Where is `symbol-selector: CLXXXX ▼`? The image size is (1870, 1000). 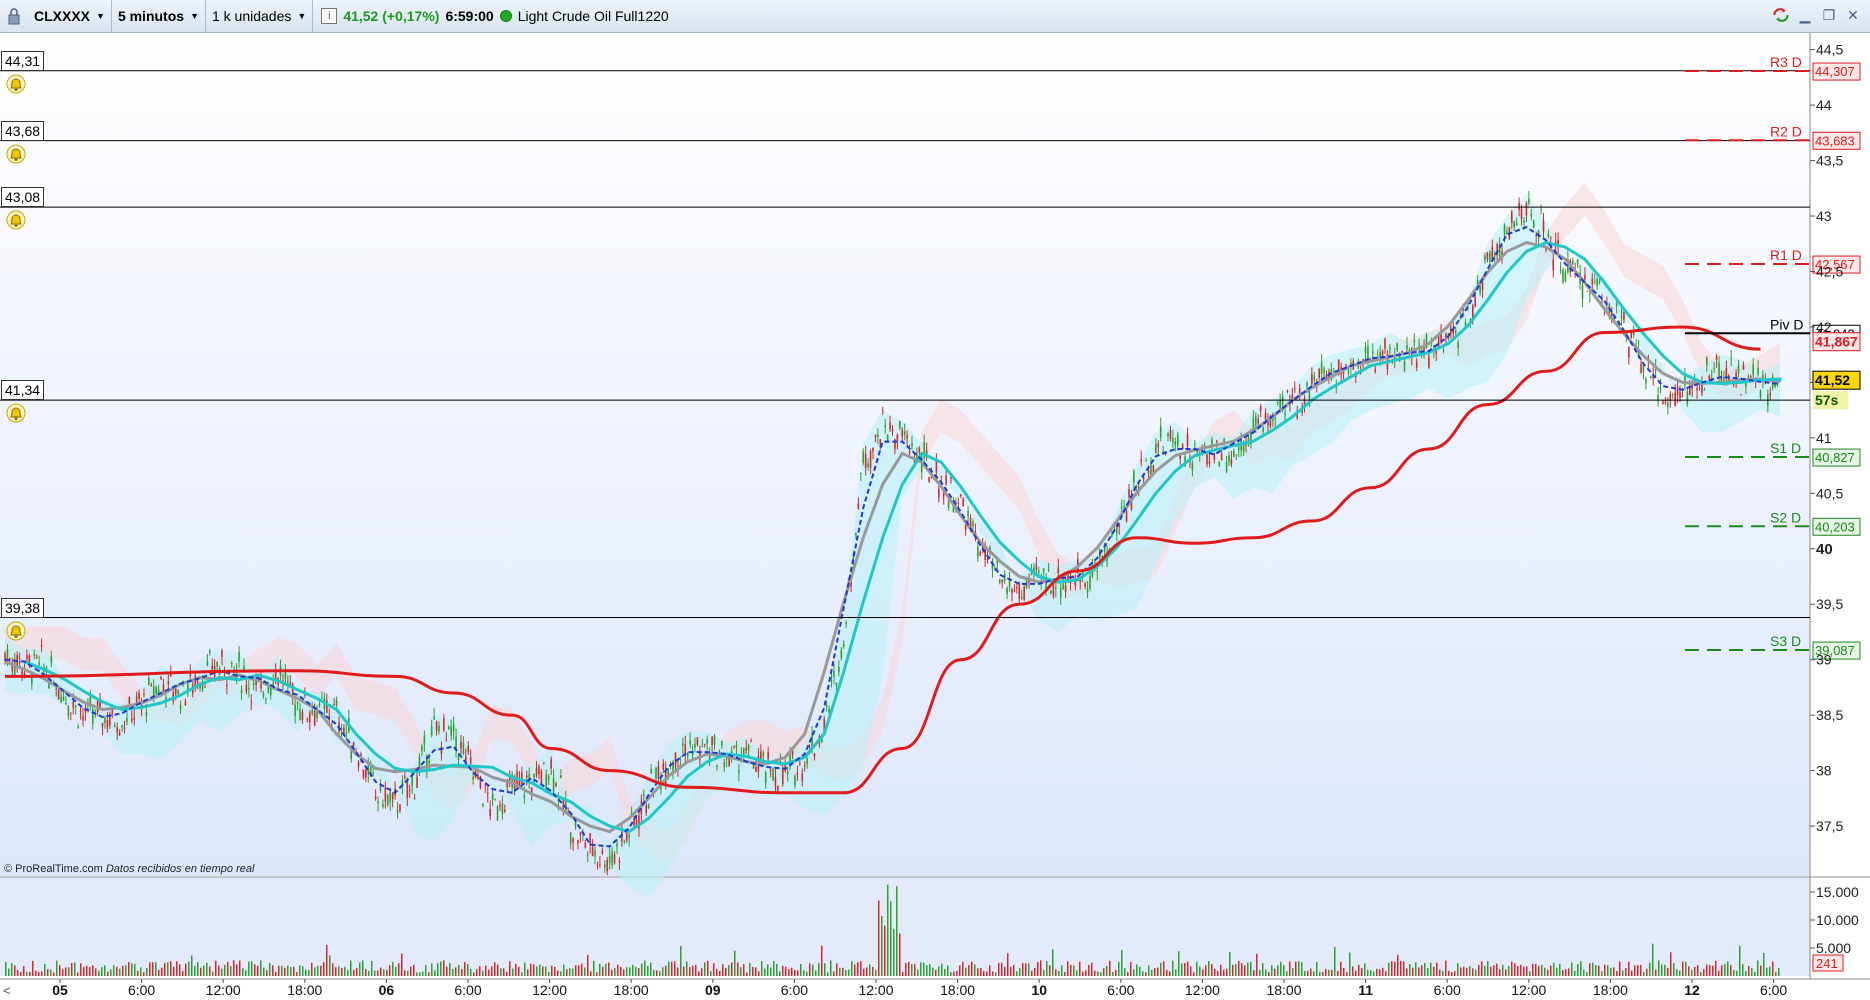
symbol-selector: CLXXXX ▼ is located at coordinates (70, 16).